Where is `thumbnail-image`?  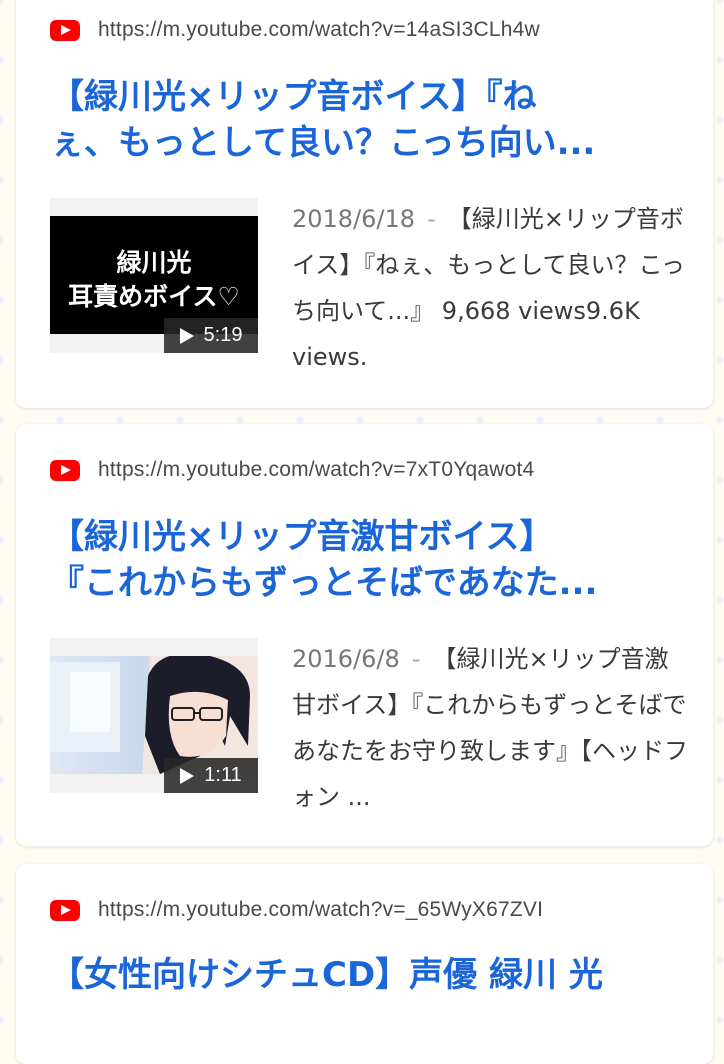
thumbnail-image is located at coordinates (154, 713).